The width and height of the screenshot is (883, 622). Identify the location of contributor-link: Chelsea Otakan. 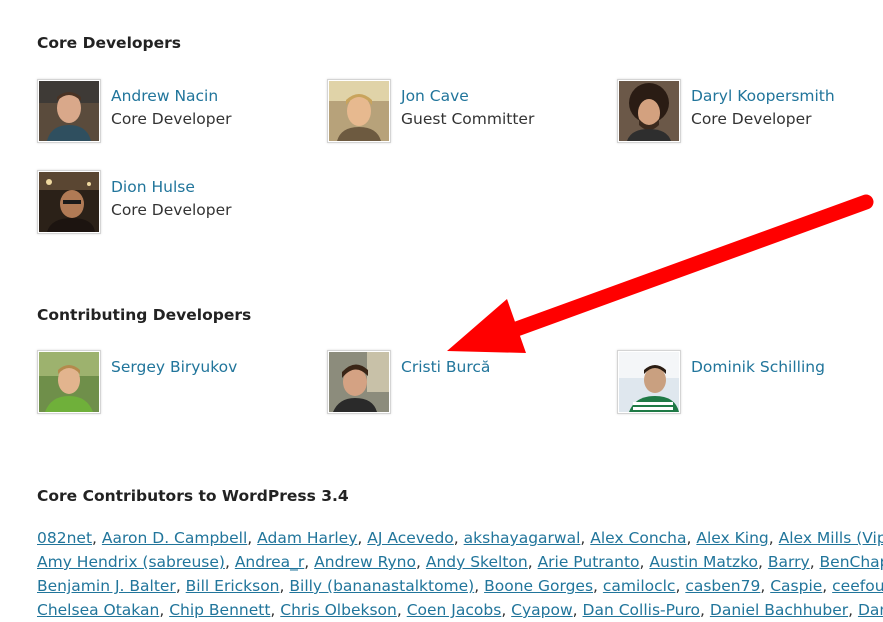
(98, 610).